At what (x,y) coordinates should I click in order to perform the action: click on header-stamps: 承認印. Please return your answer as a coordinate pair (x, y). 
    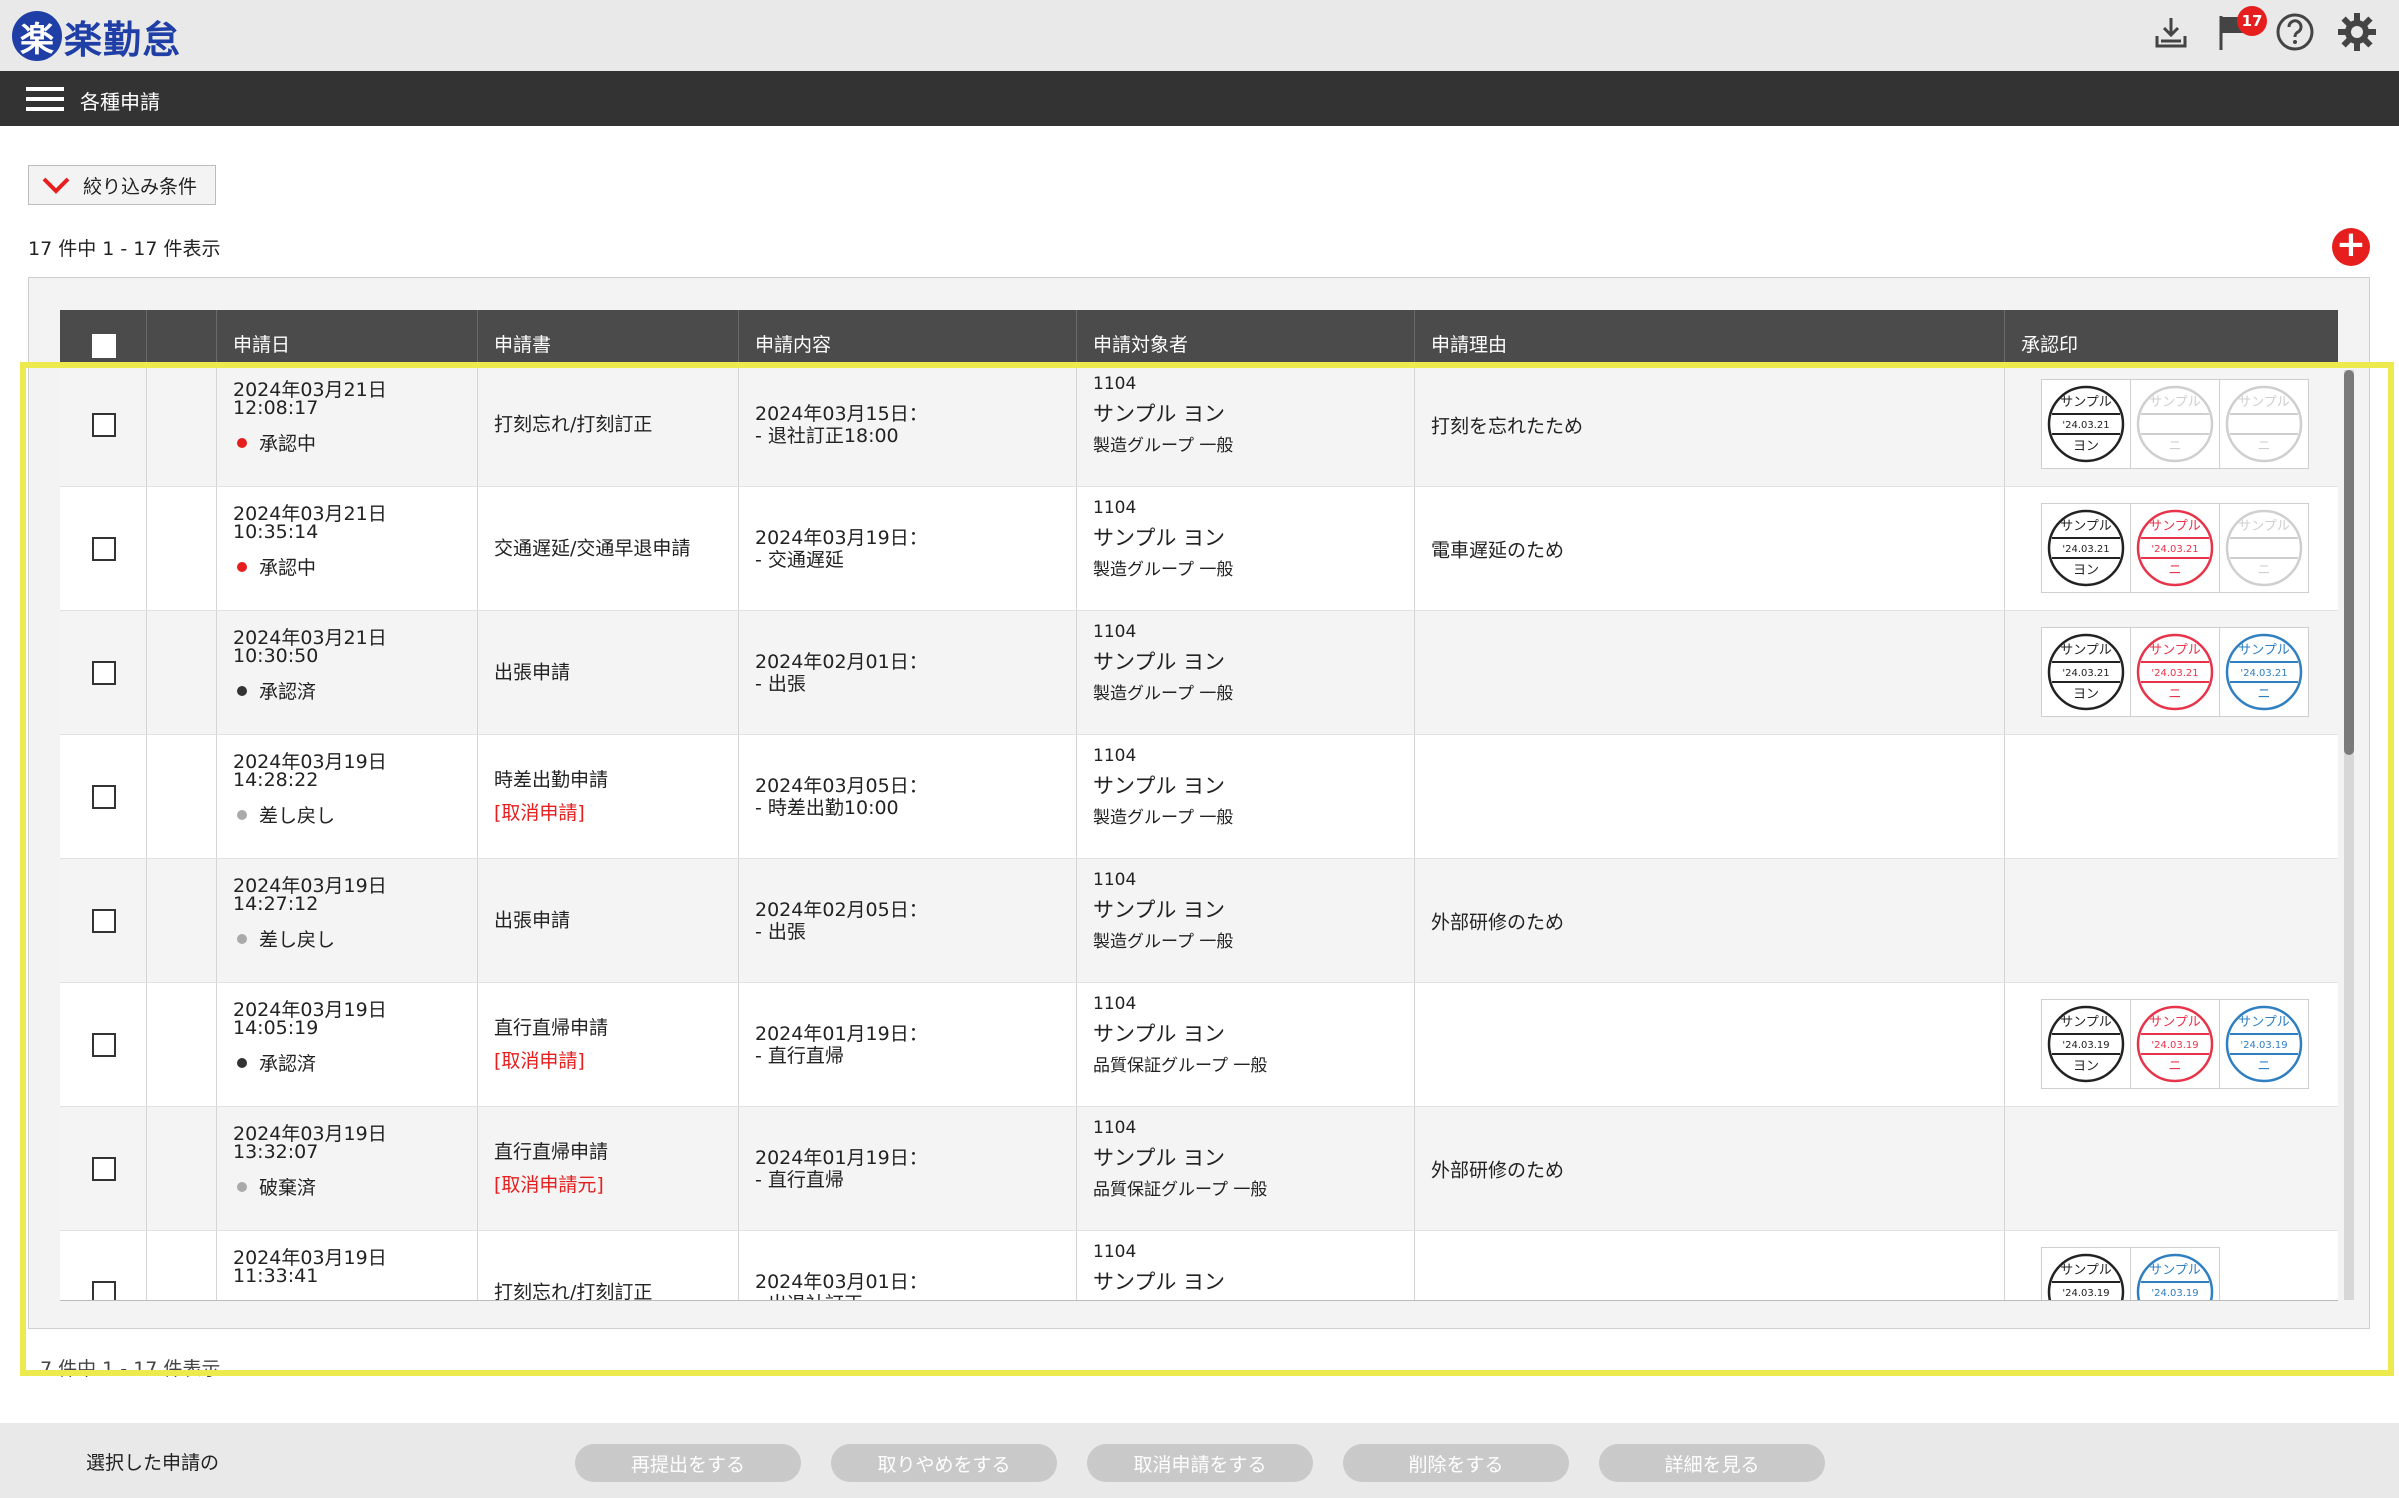
    Looking at the image, I should click on (2171, 336).